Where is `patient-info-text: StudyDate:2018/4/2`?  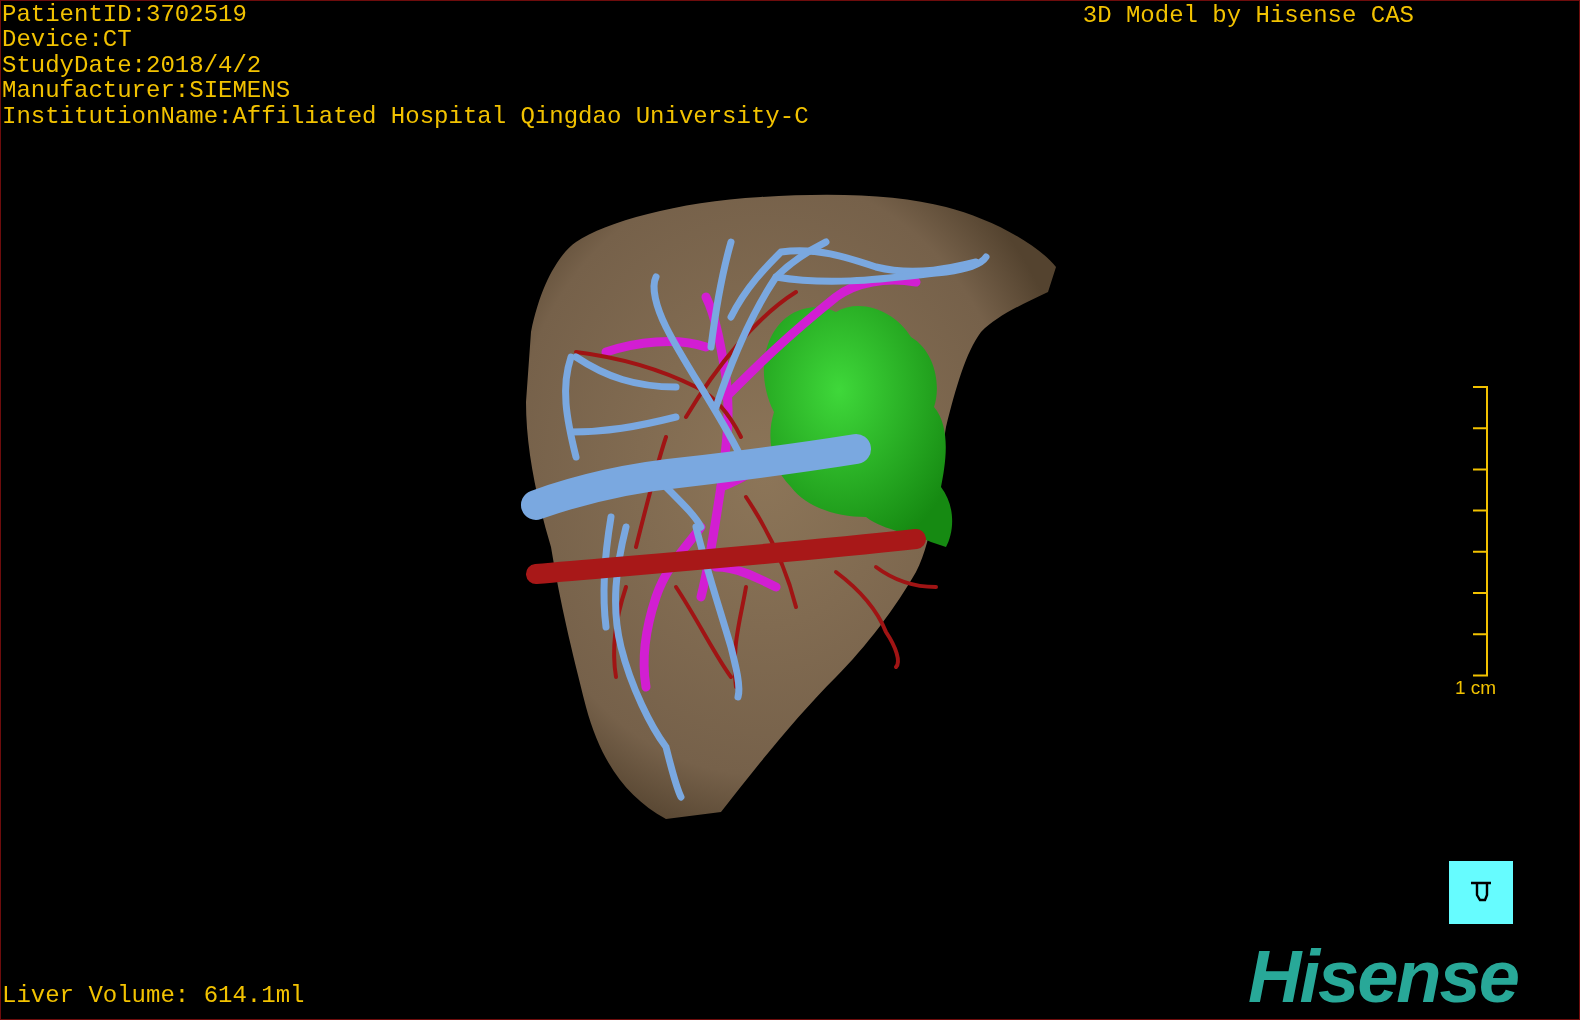
patient-info-text: StudyDate:2018/4/2 is located at coordinates (132, 65).